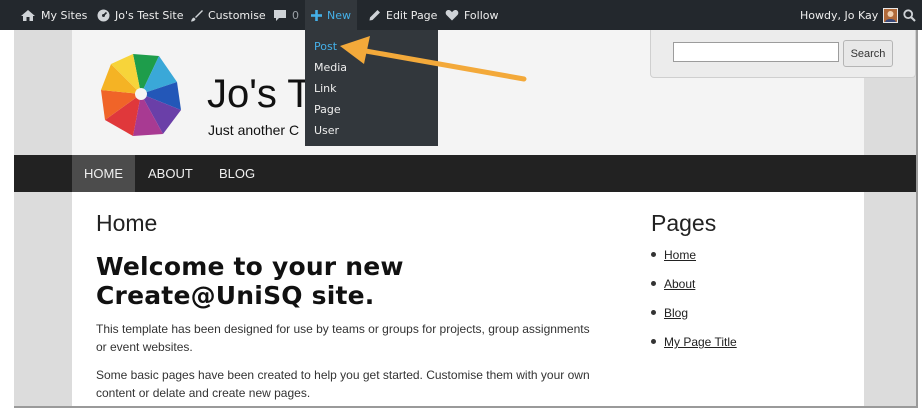 The width and height of the screenshot is (922, 410). I want to click on follow-label: Follow, so click(481, 15).